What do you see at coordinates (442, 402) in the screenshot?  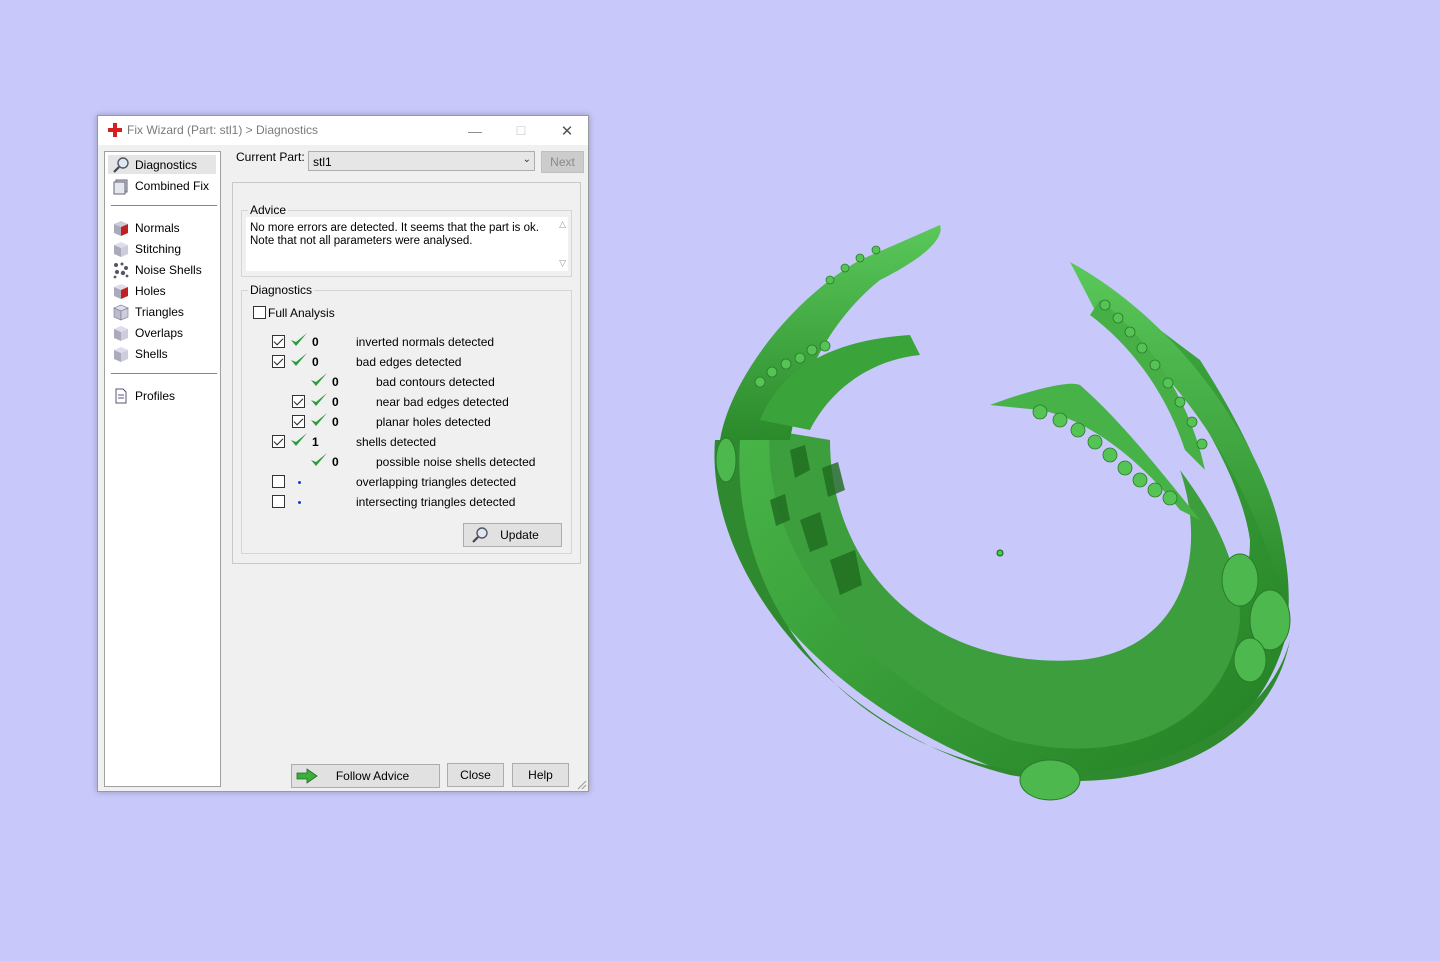 I see `diagnostic-text: near bad edges detected` at bounding box center [442, 402].